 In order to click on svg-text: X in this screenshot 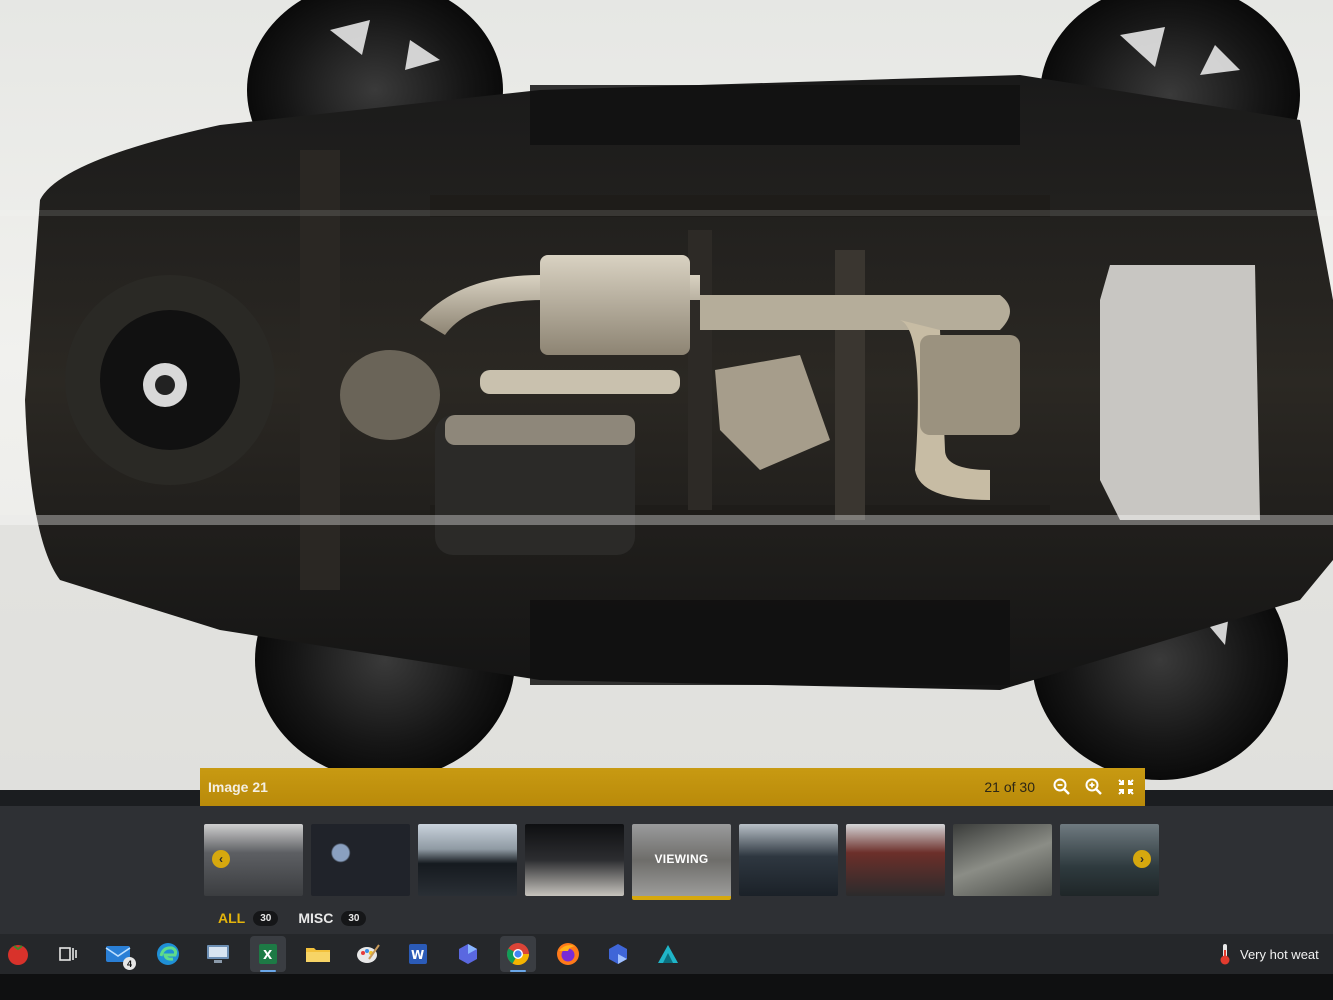, I will do `click(268, 955)`.